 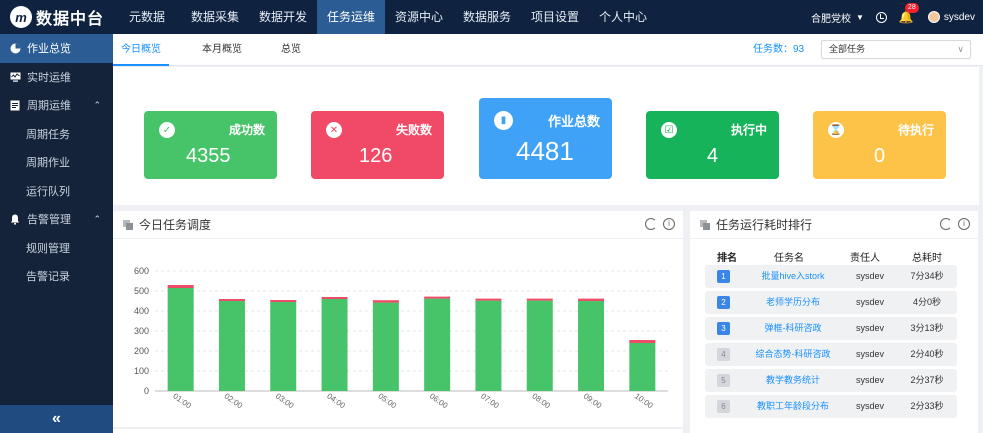 I want to click on rank-header-owner: 责任人, so click(x=865, y=258).